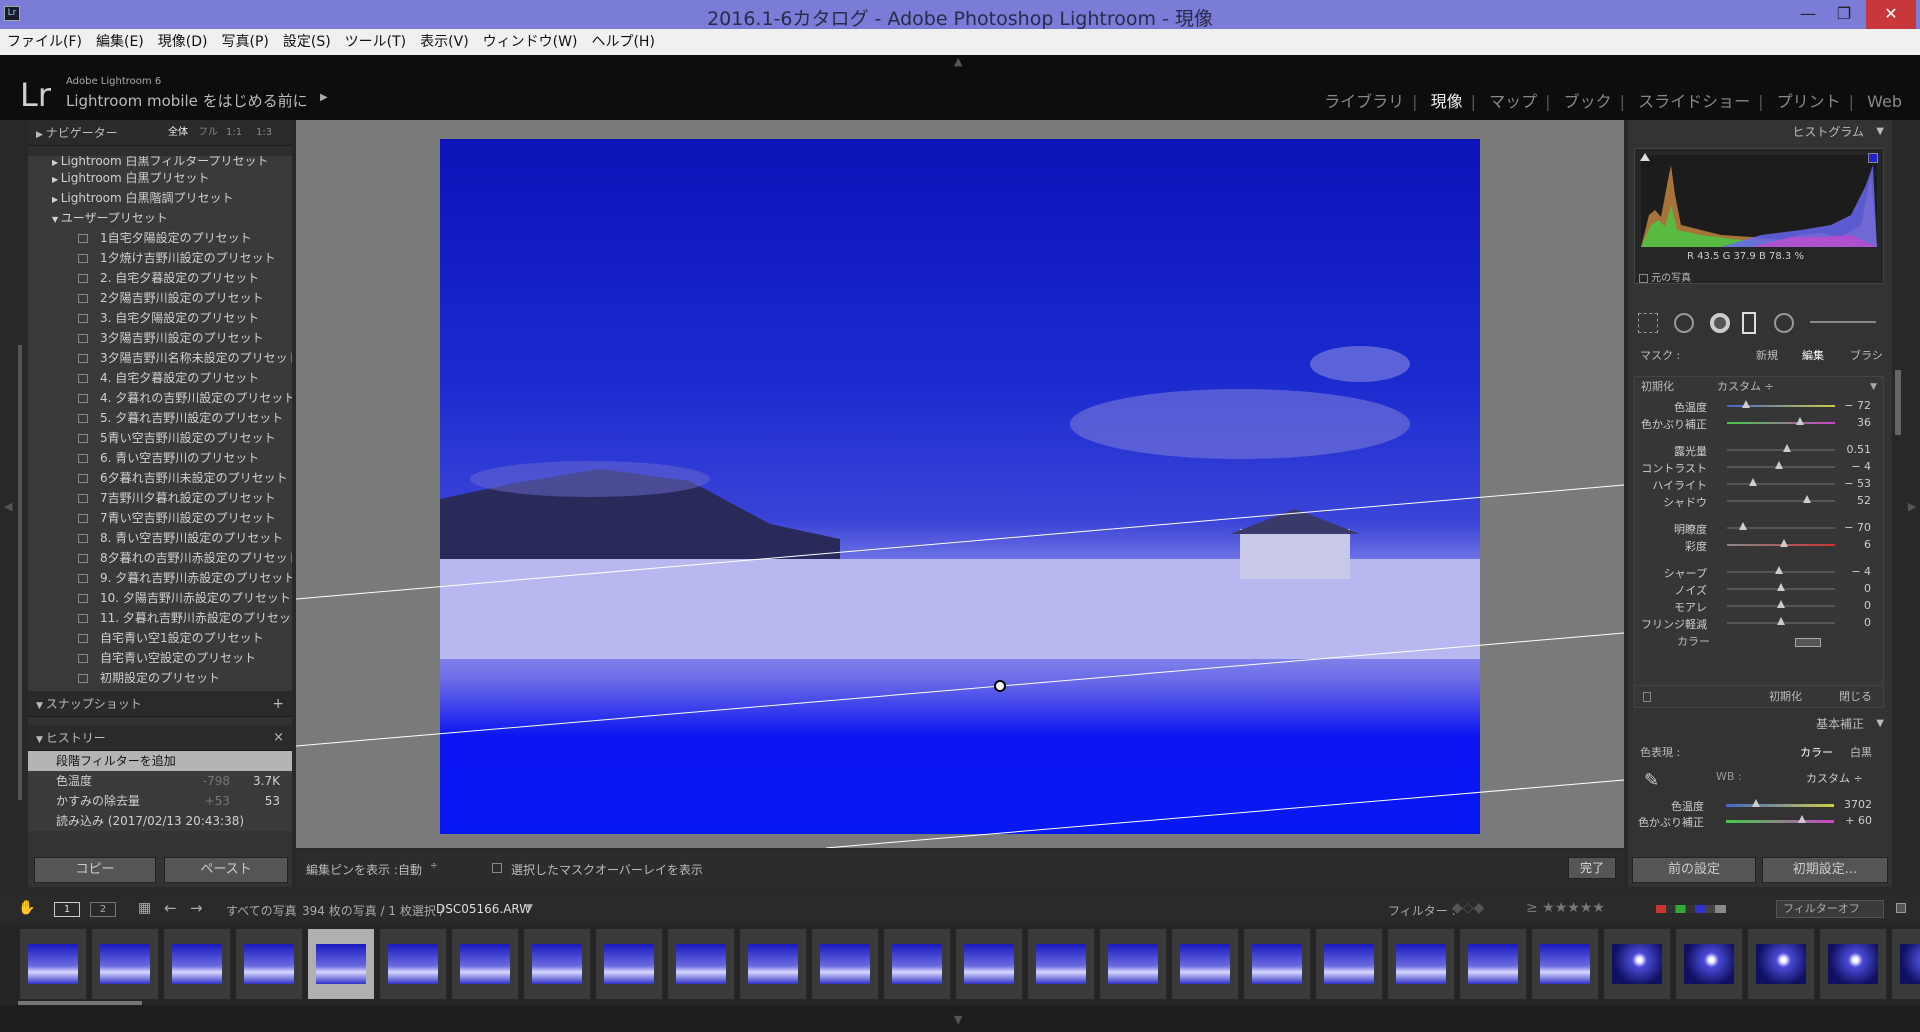 The width and height of the screenshot is (1920, 1032). Describe the element at coordinates (1866, 356) in the screenshot. I see `mask-brush: ブラシ` at that location.